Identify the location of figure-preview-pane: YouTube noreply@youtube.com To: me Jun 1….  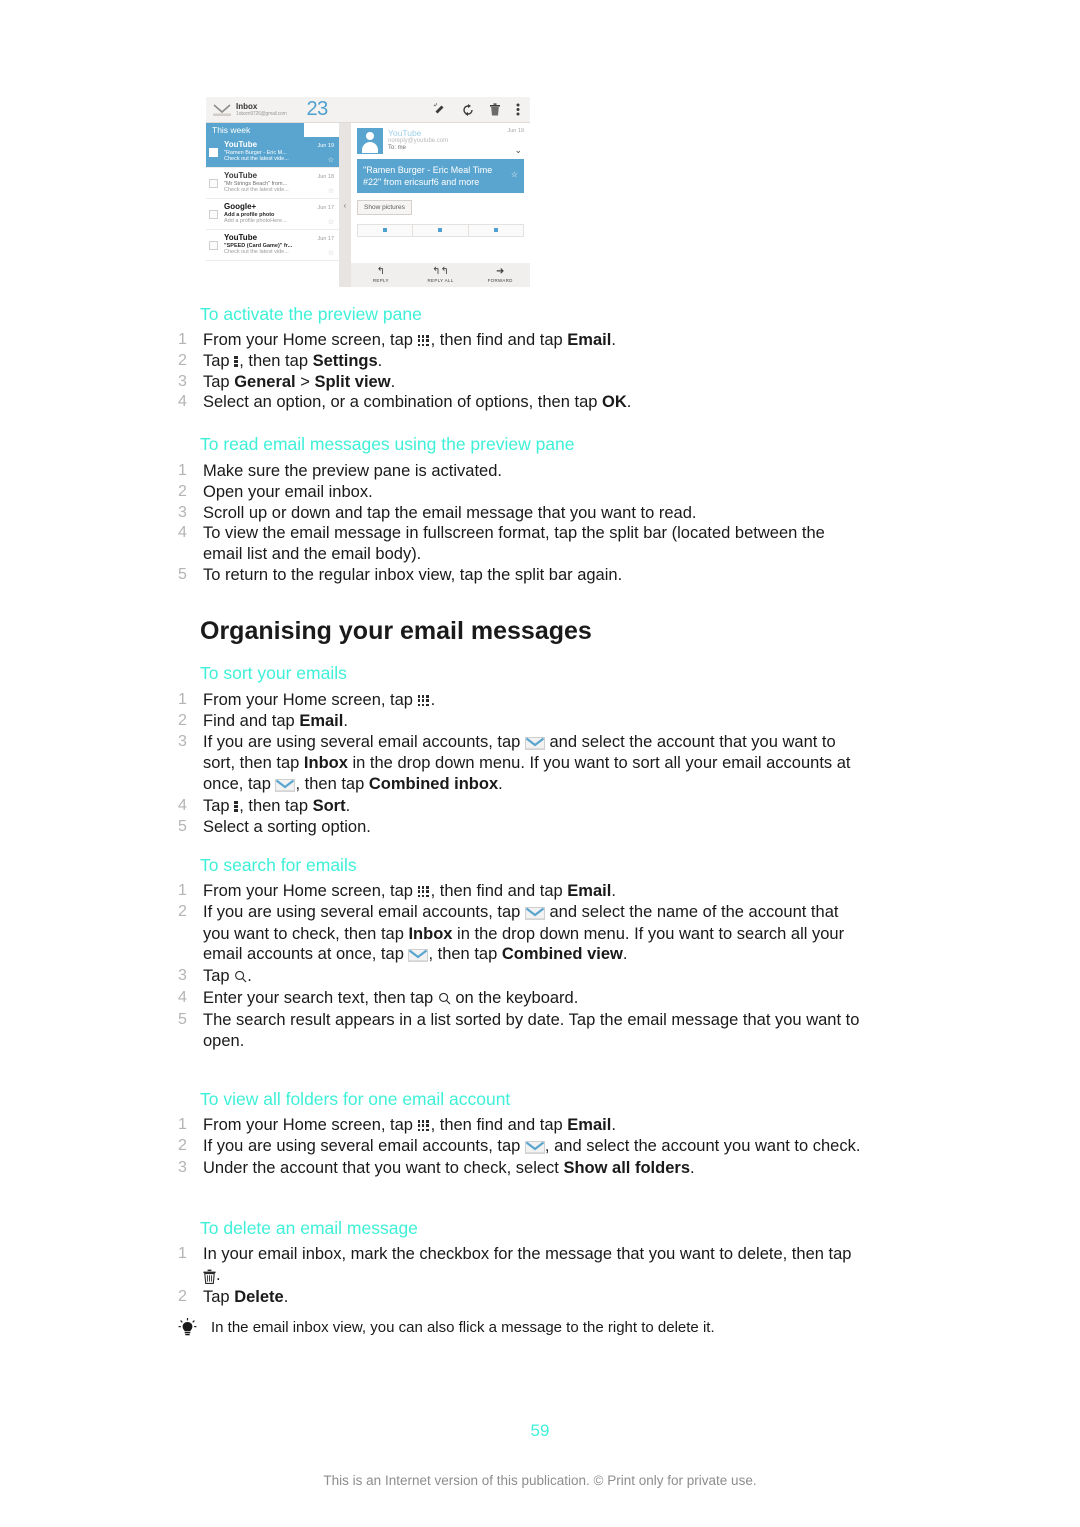
(440, 205).